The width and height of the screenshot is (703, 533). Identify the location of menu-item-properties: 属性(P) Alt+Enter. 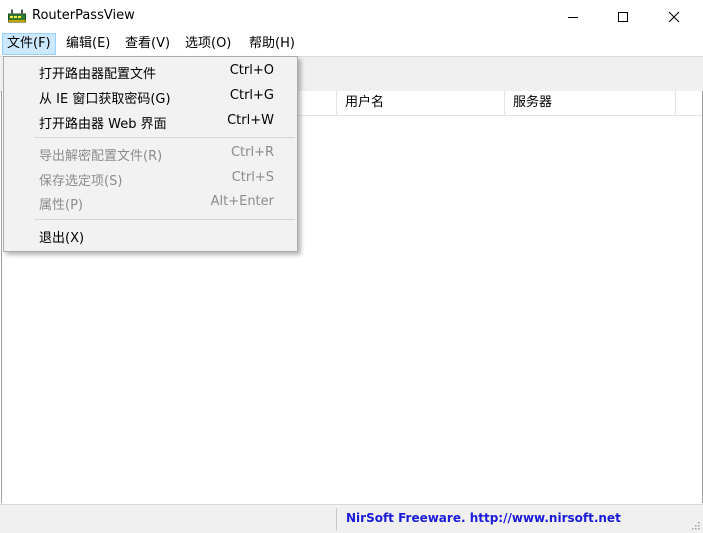
(150, 202).